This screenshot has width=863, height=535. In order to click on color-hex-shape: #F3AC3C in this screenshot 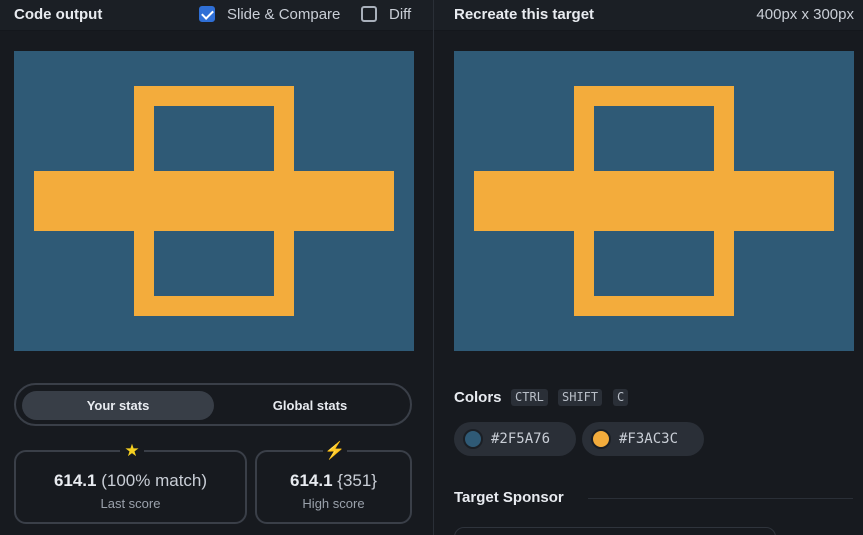, I will do `click(649, 439)`.